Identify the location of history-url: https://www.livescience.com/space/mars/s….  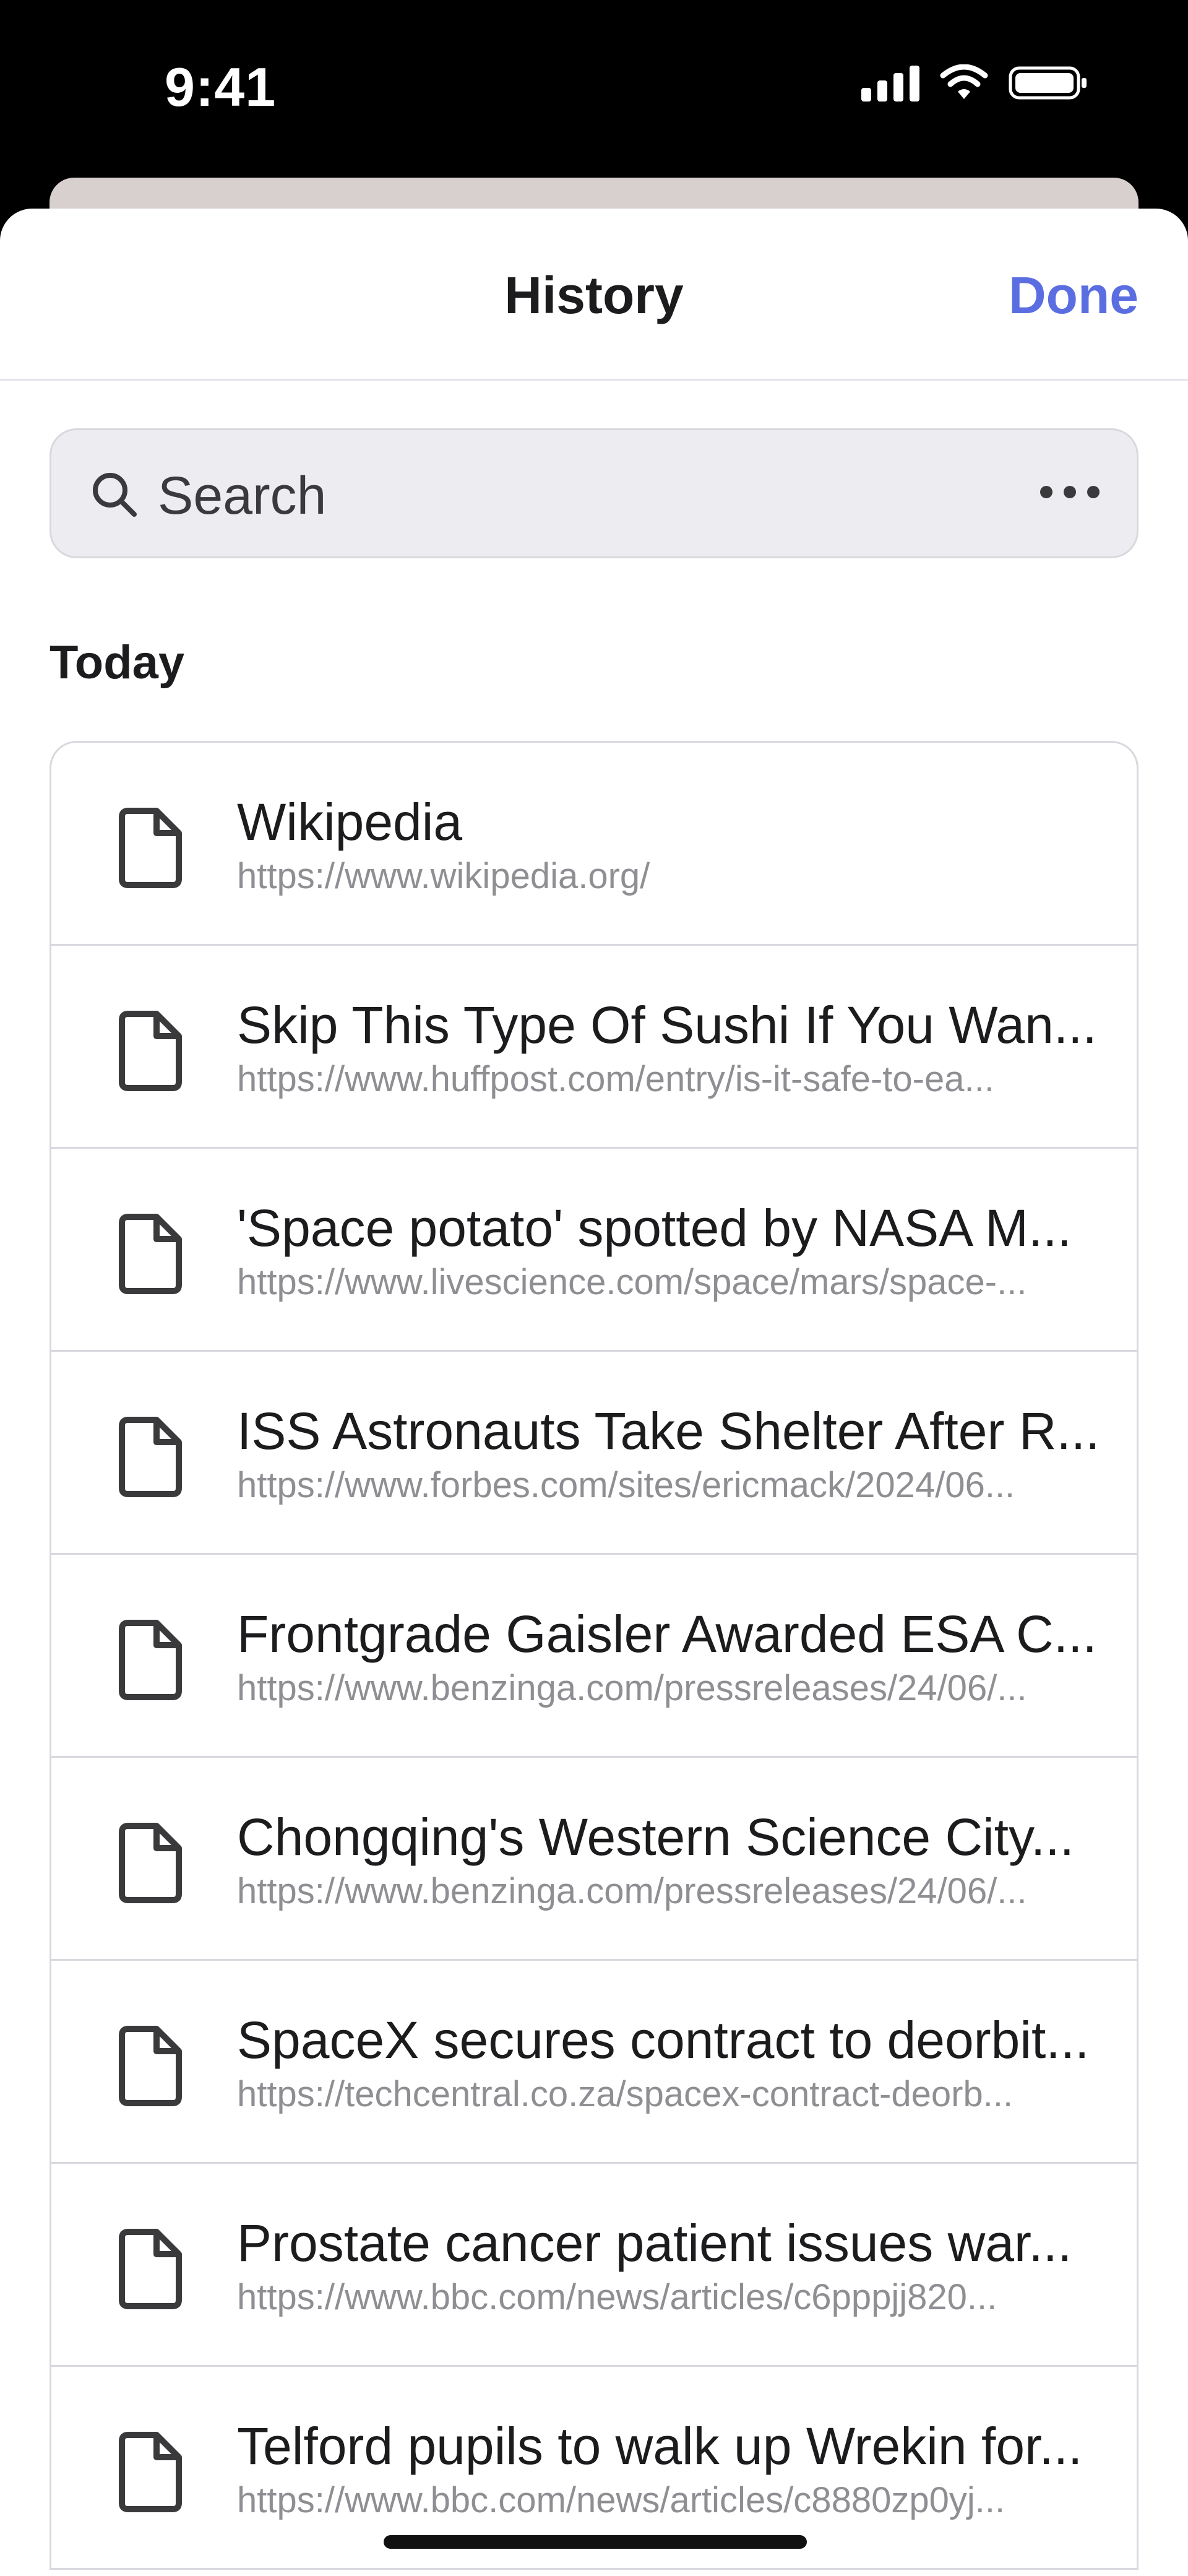
(632, 1282).